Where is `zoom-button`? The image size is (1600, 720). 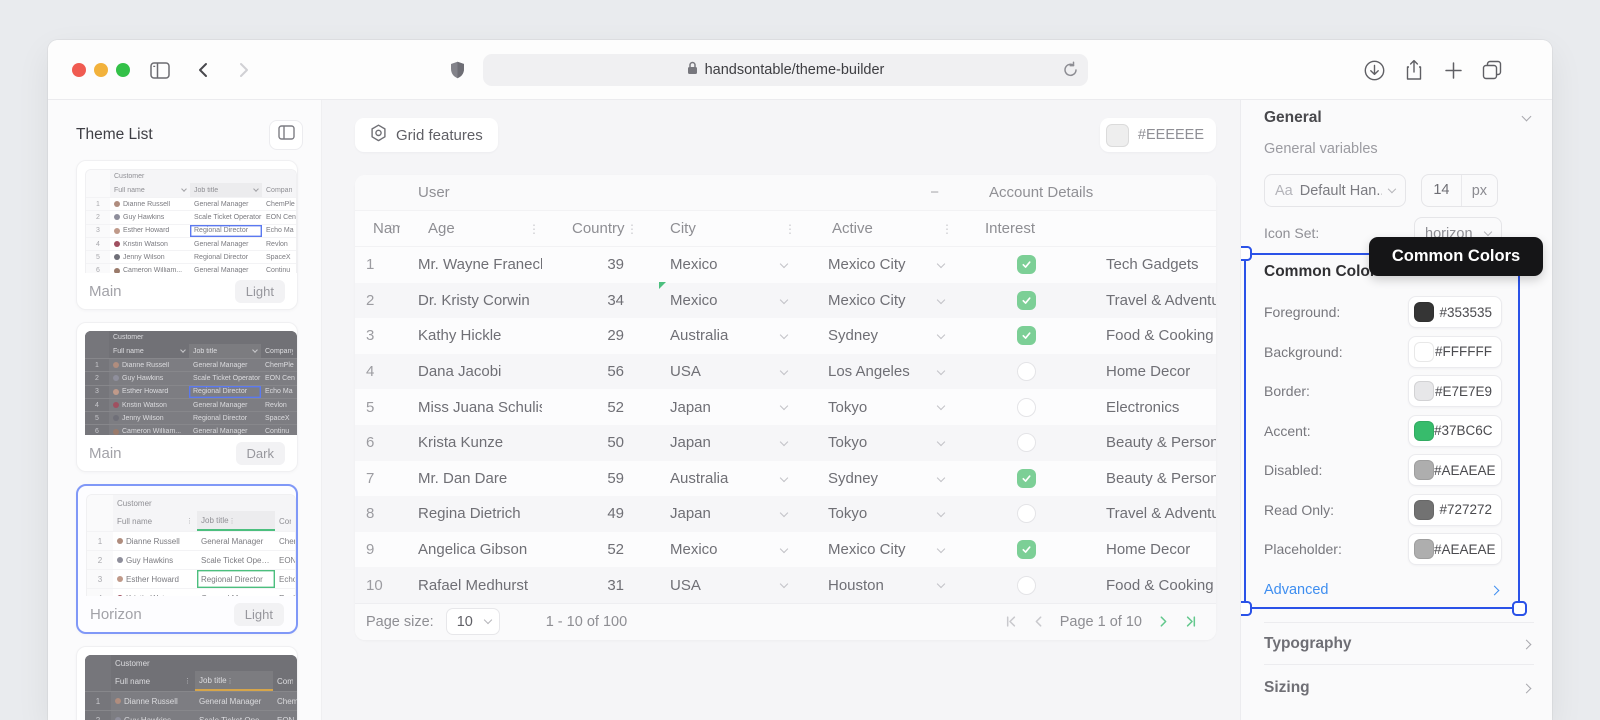 zoom-button is located at coordinates (123, 70).